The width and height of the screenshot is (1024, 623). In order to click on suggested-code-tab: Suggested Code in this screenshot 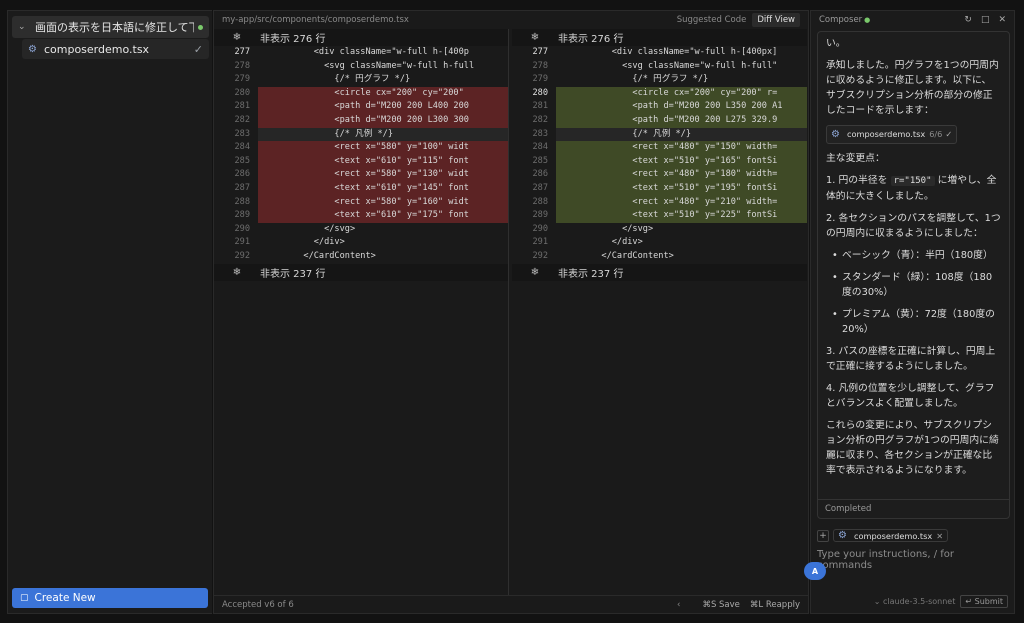, I will do `click(712, 20)`.